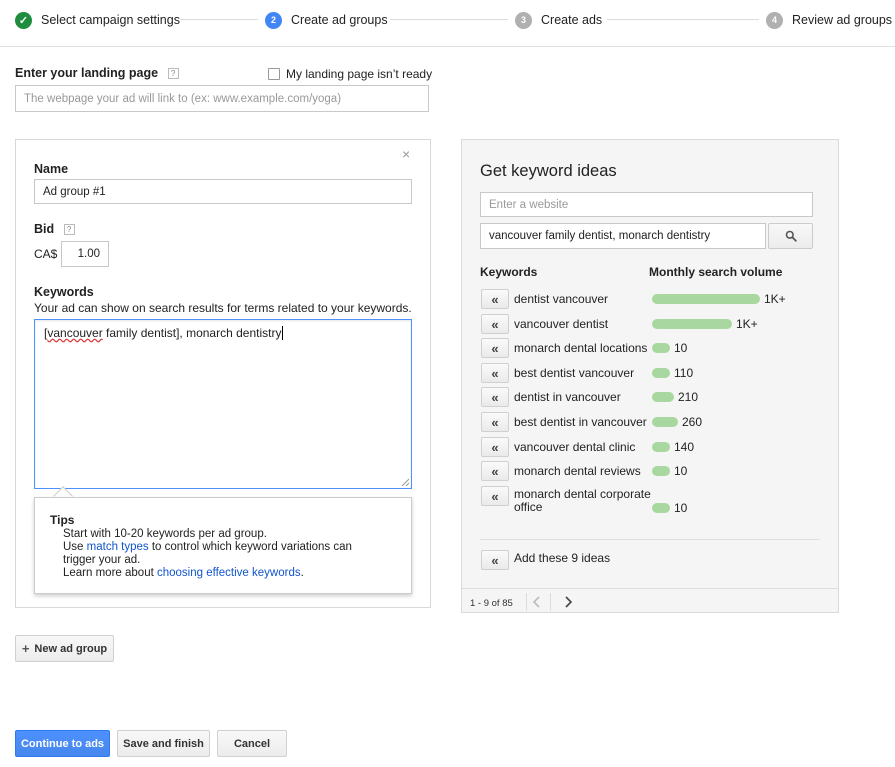 The width and height of the screenshot is (895, 767). What do you see at coordinates (790, 236) in the screenshot?
I see `search-button` at bounding box center [790, 236].